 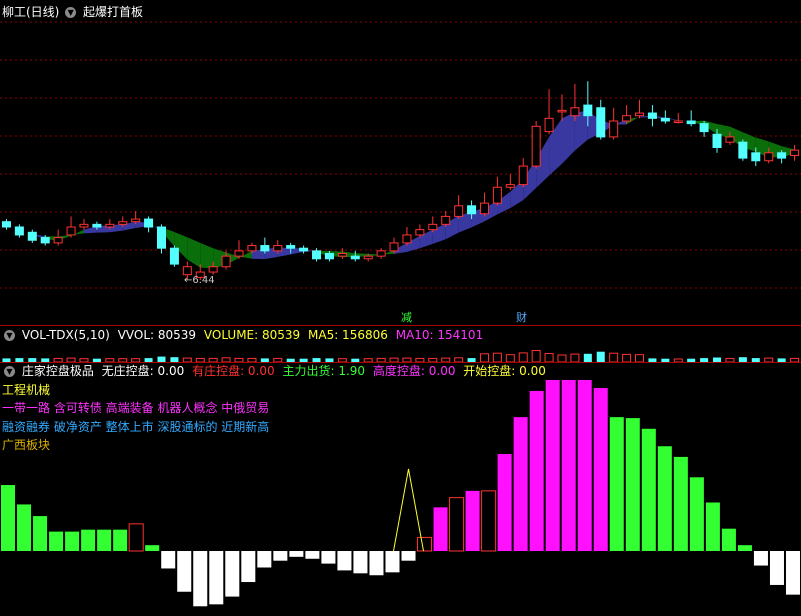 I want to click on volume-indicator-name: VOL-TDX(5,10), so click(x=66, y=335).